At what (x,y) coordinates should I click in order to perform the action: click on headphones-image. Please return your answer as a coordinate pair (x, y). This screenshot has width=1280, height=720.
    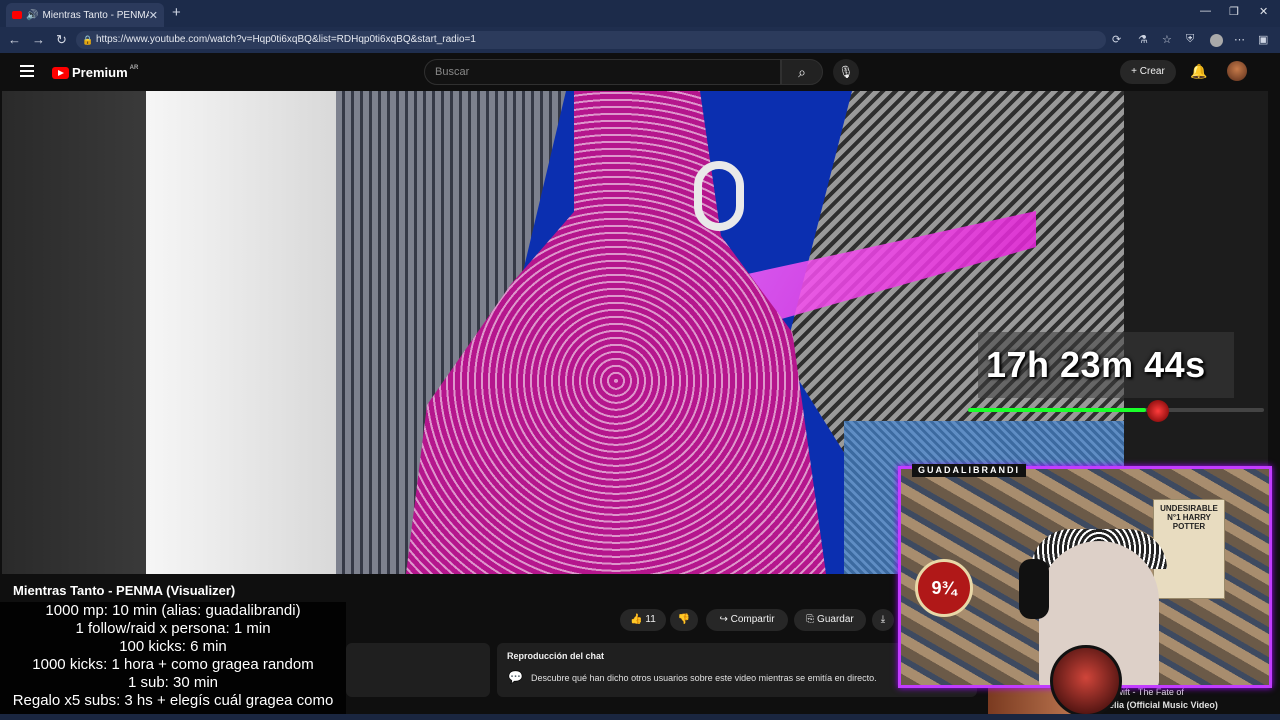
    Looking at the image, I should click on (719, 196).